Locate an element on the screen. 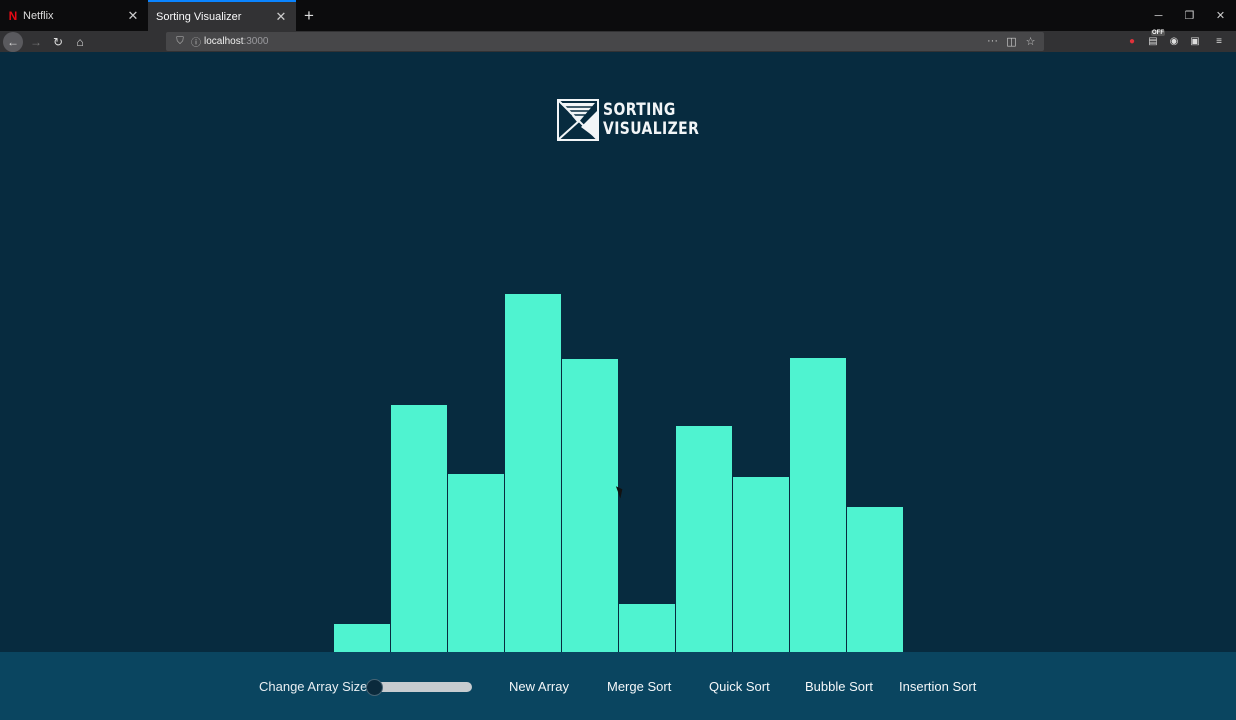 The height and width of the screenshot is (720, 1236). toolbar-extensions: ● ▤ OFF ◉ ▣ ≡ is located at coordinates (1180, 40).